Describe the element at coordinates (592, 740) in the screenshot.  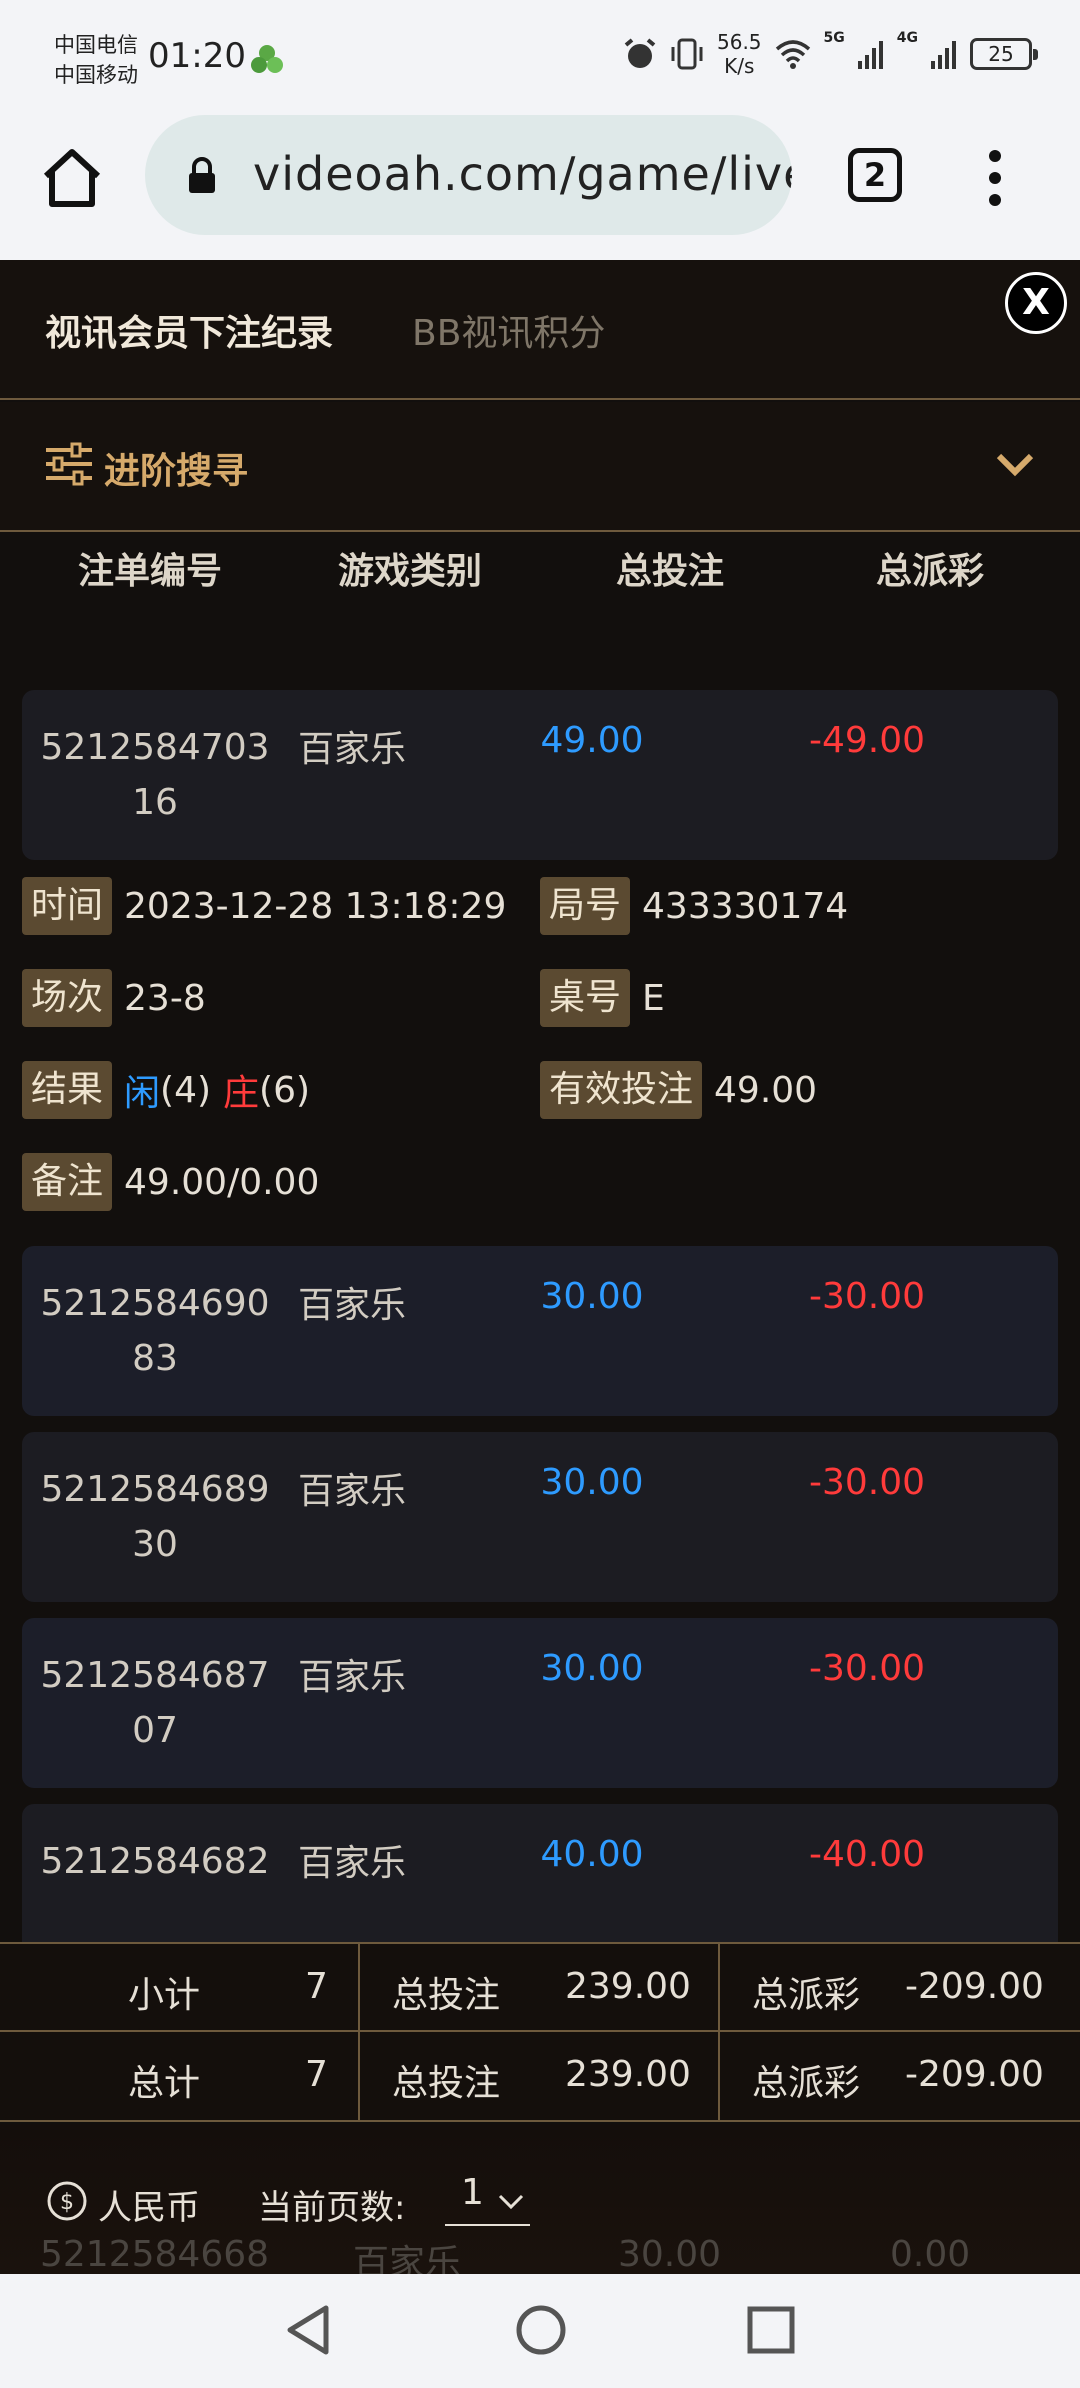
I see `total-bet: 49.00` at that location.